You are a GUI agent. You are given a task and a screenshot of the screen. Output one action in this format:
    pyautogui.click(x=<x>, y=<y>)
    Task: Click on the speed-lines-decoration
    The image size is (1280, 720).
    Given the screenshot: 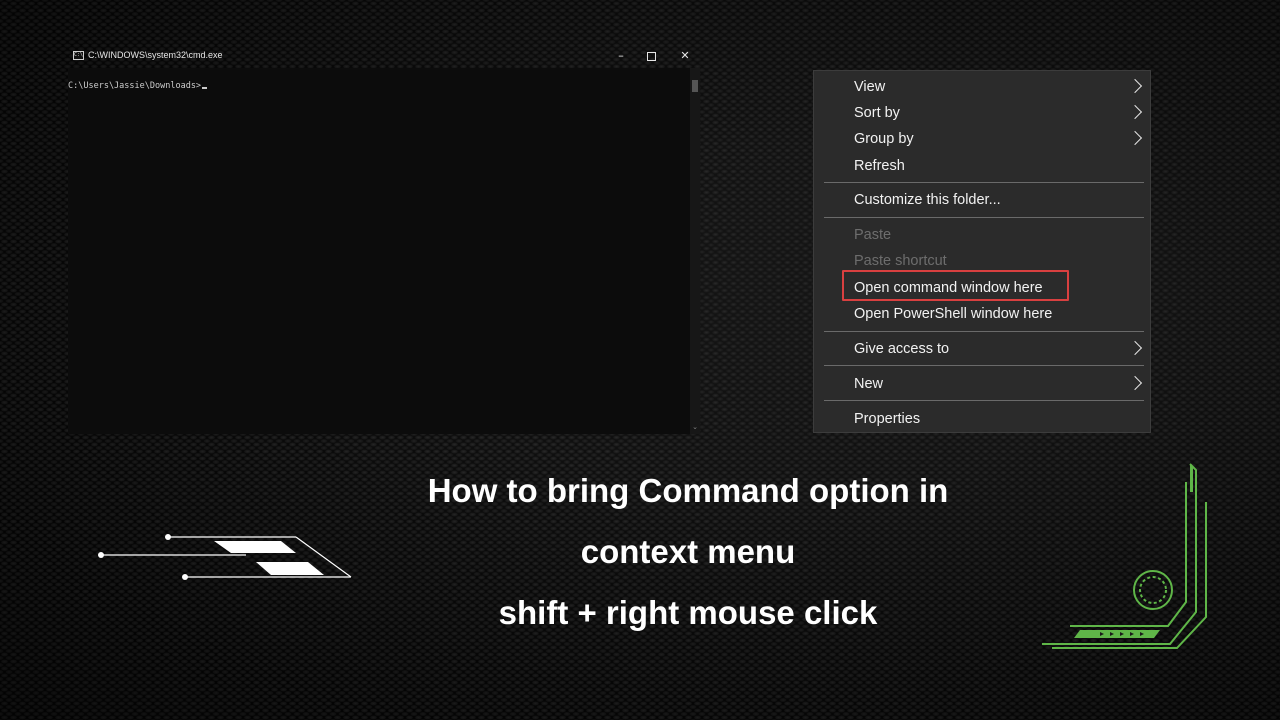 What is the action you would take?
    pyautogui.click(x=225, y=557)
    